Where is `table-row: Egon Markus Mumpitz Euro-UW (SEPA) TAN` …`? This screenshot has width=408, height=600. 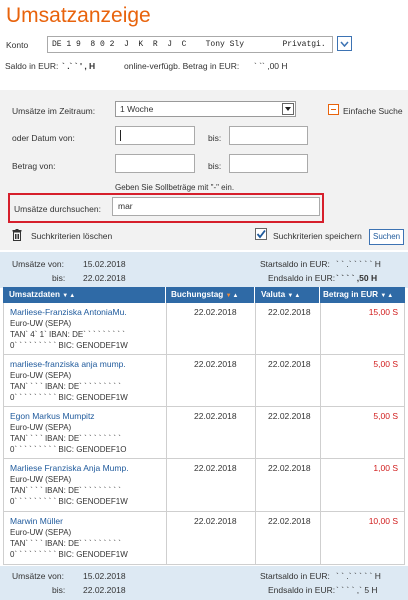 table-row: Egon Markus Mumpitz Euro-UW (SEPA) TAN` … is located at coordinates (204, 433).